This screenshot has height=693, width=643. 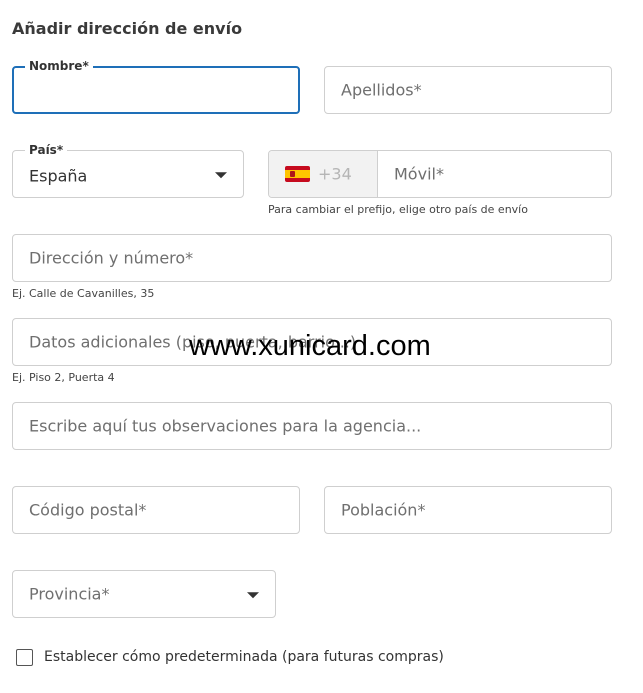 What do you see at coordinates (46, 150) in the screenshot?
I see `pais-label: País*` at bounding box center [46, 150].